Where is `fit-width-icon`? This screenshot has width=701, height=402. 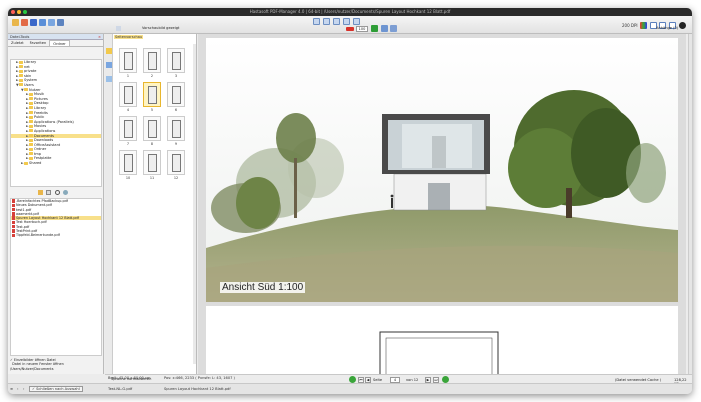 fit-width-icon is located at coordinates (316, 21).